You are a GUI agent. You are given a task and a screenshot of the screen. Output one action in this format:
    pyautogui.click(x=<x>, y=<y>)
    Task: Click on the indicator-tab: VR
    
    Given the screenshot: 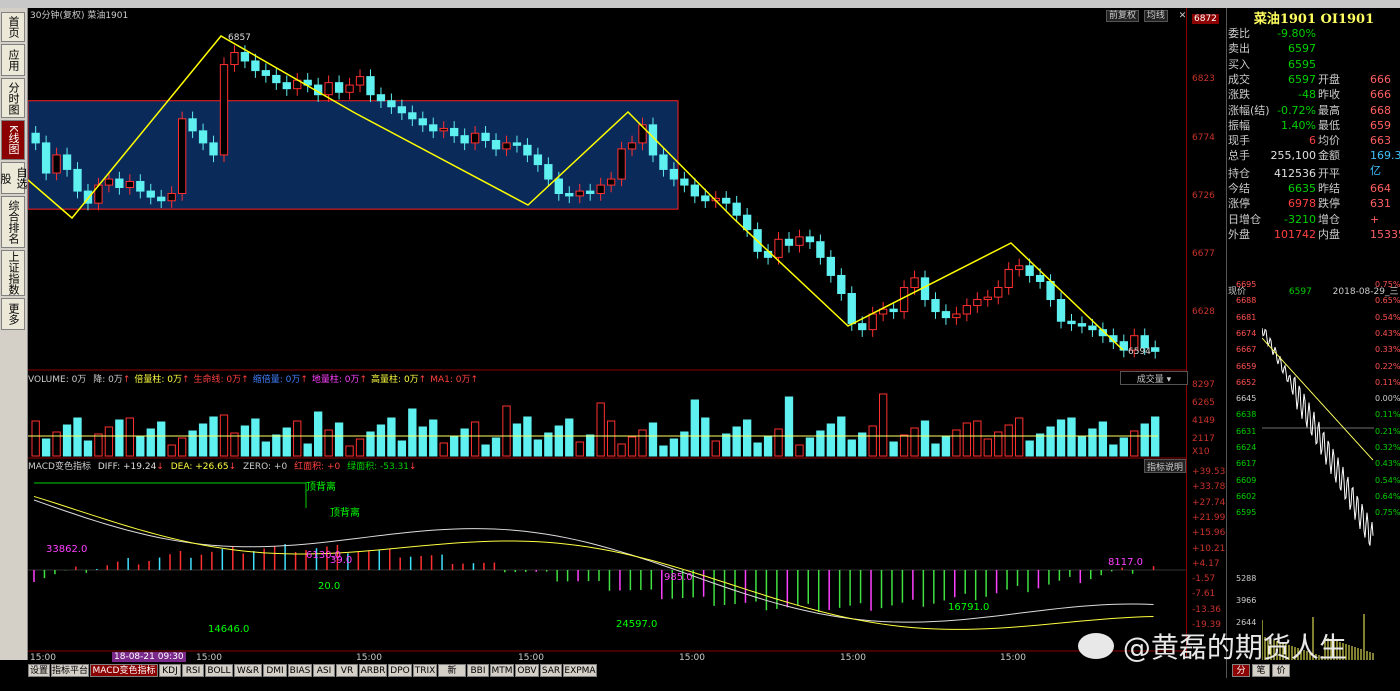 What is the action you would take?
    pyautogui.click(x=347, y=670)
    